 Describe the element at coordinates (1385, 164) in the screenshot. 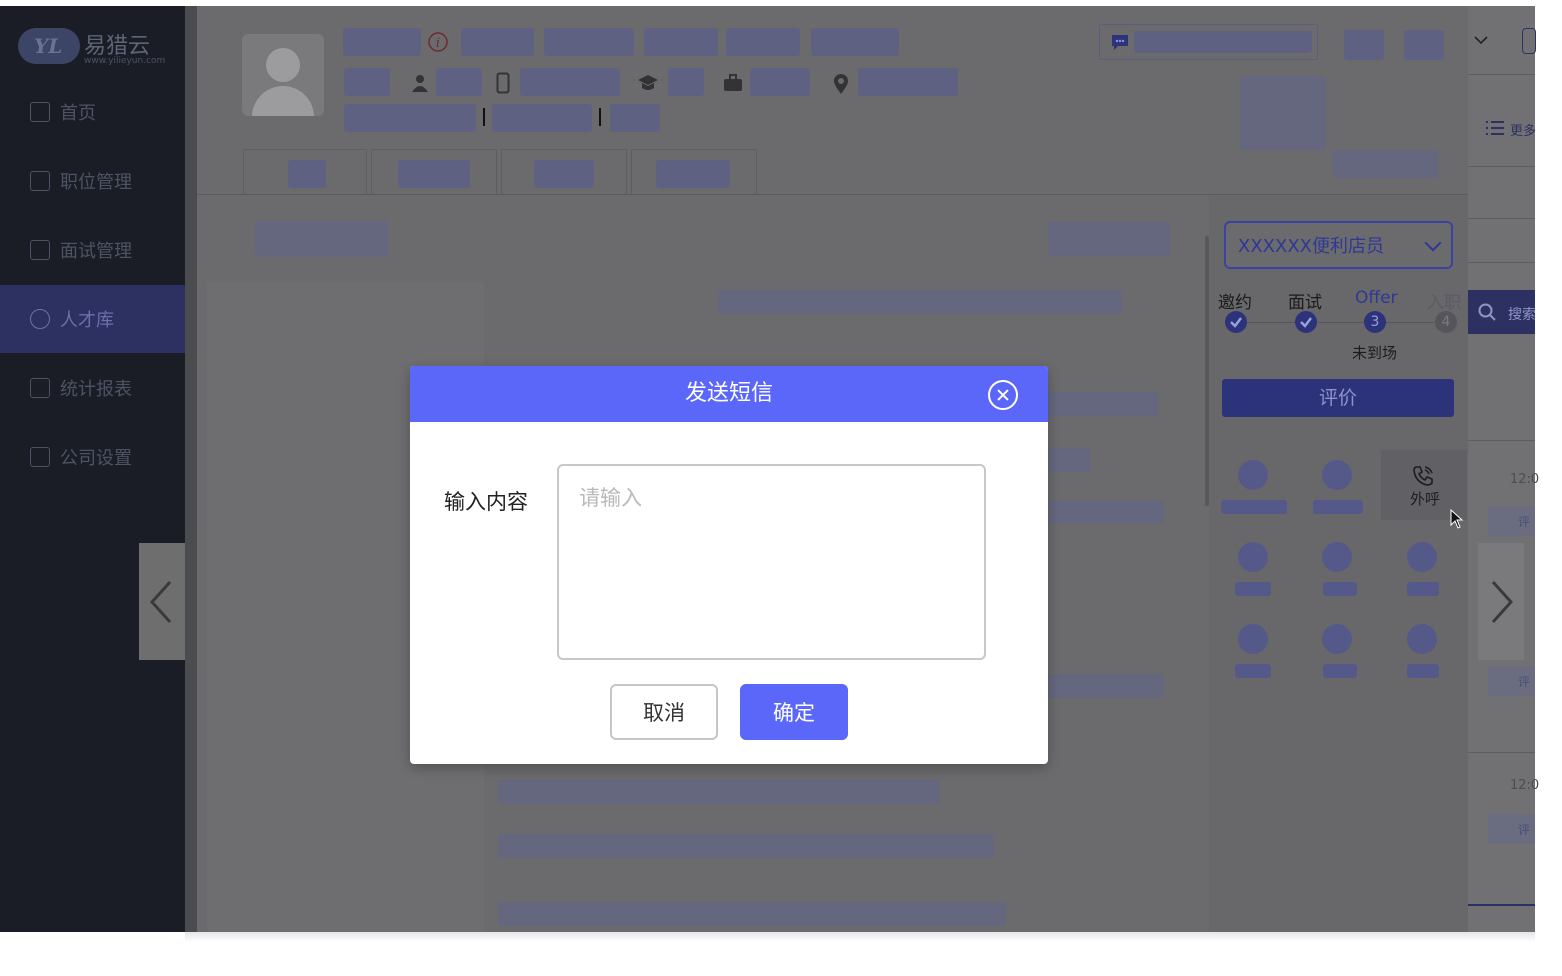

I see `qr-caption-placeholder` at that location.